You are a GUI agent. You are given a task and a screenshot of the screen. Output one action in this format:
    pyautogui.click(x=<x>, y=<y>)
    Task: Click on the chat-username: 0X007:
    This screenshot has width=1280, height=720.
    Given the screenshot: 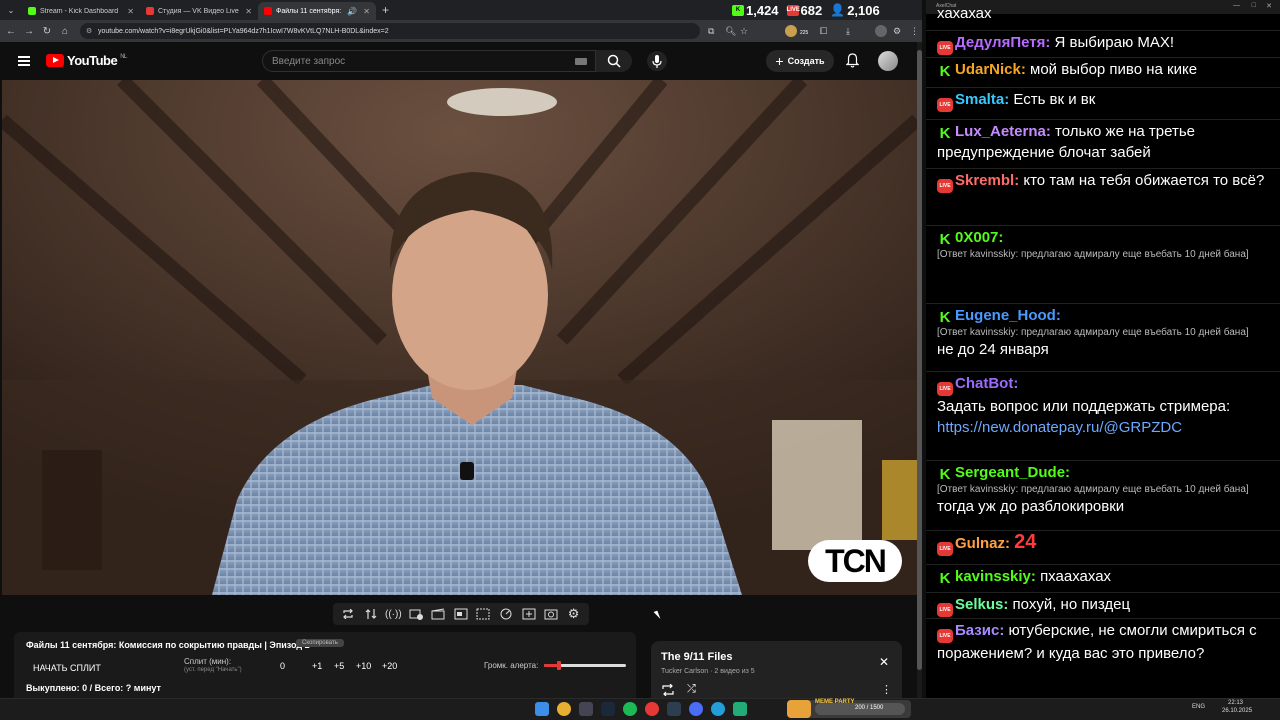 What is the action you would take?
    pyautogui.click(x=979, y=237)
    